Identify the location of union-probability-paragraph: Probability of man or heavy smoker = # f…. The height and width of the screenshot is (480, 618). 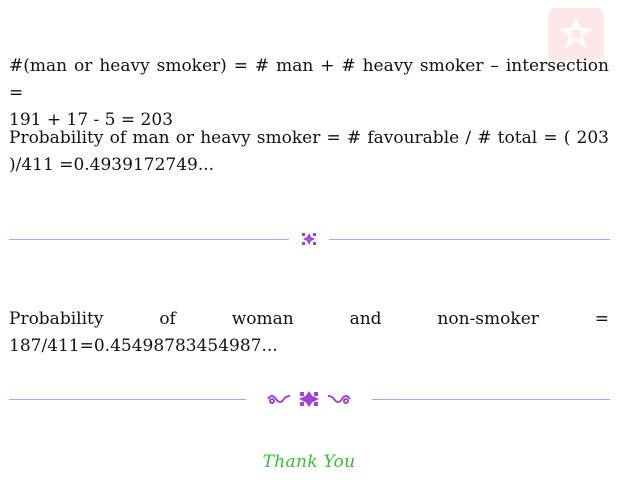
(309, 152).